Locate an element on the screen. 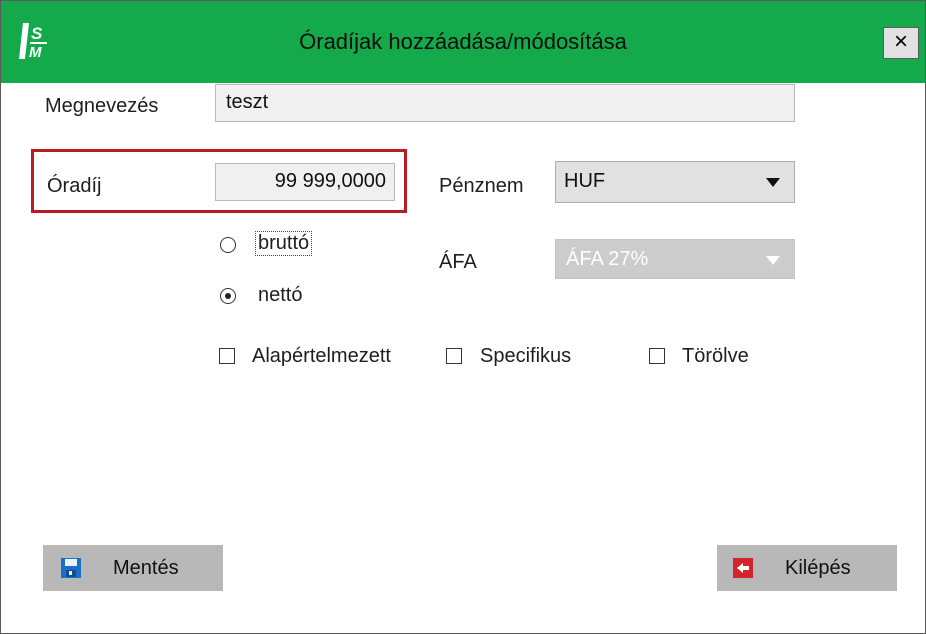 Image resolution: width=926 pixels, height=634 pixels. net-radio is located at coordinates (228, 296).